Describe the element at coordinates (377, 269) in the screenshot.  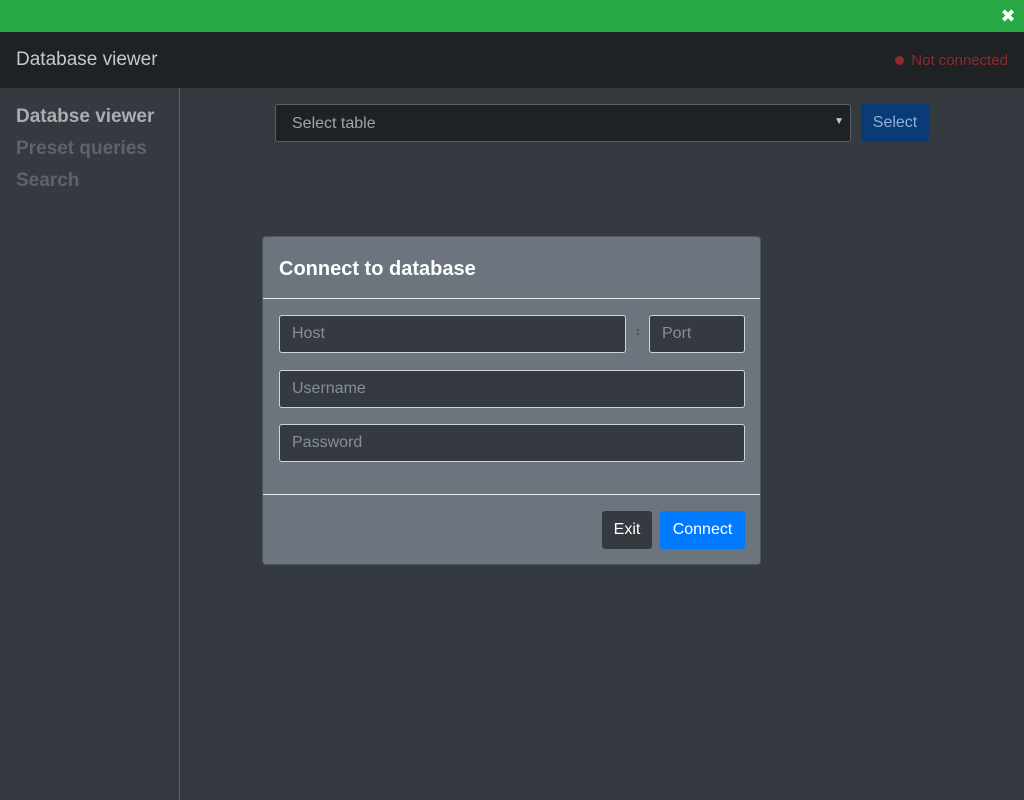
I see `dialog-title: Connect to database` at that location.